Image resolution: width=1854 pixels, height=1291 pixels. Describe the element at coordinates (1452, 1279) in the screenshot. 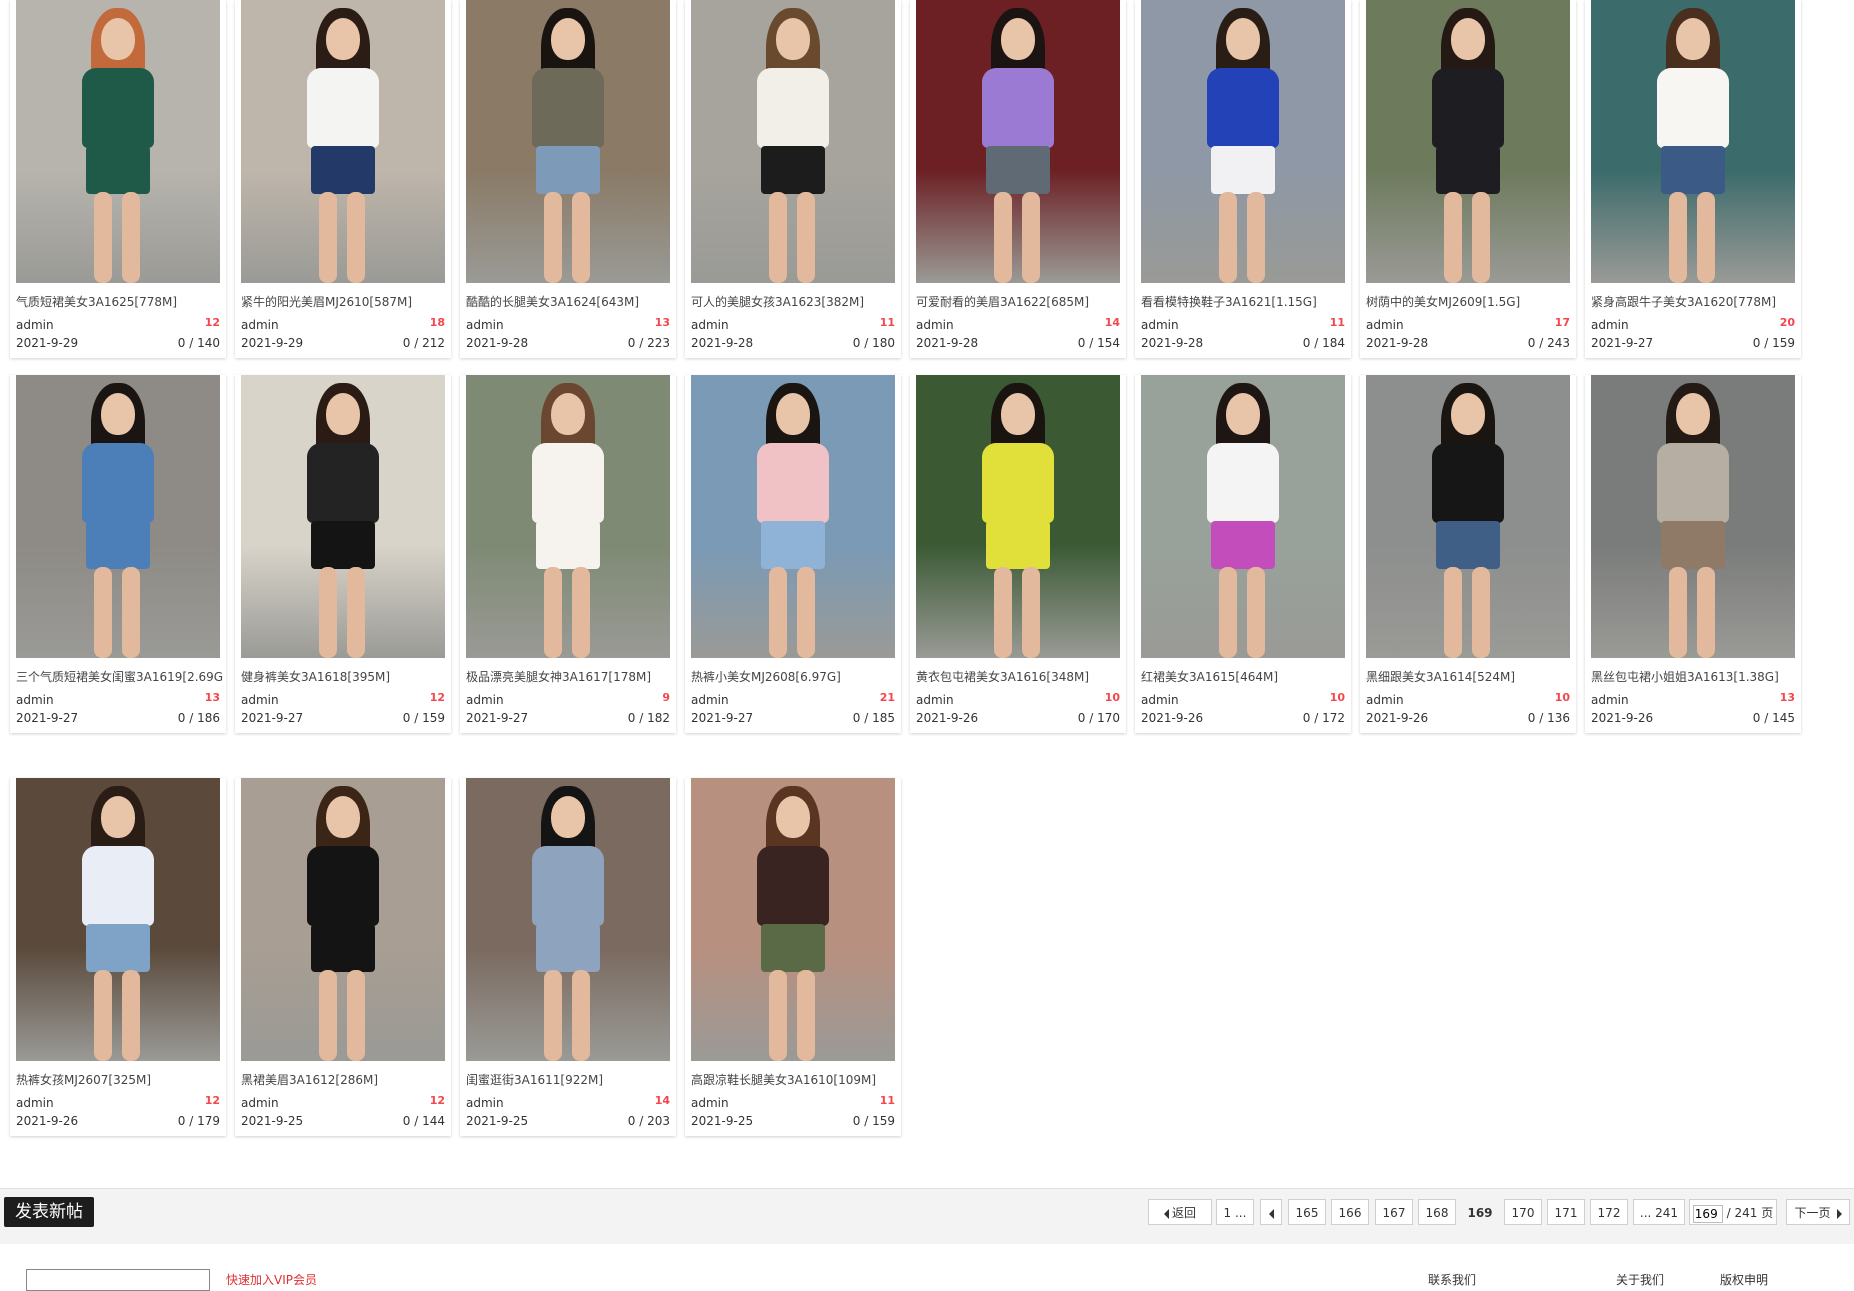

I see `footer-link-contact: 联系我们` at that location.